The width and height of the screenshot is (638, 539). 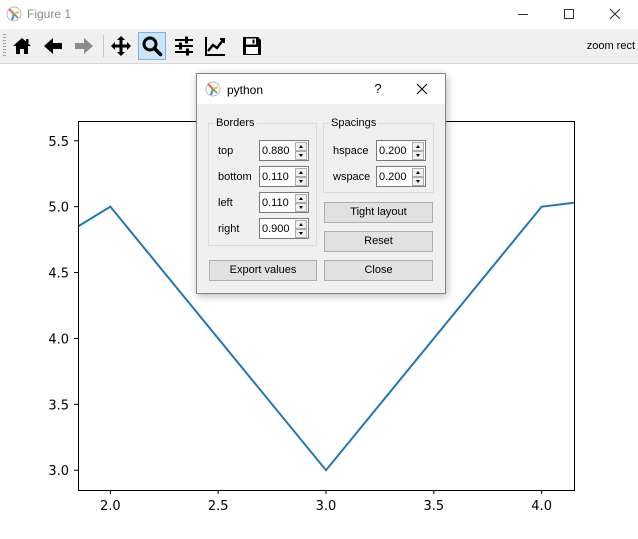 What do you see at coordinates (418, 172) in the screenshot?
I see `wspace-increment-button` at bounding box center [418, 172].